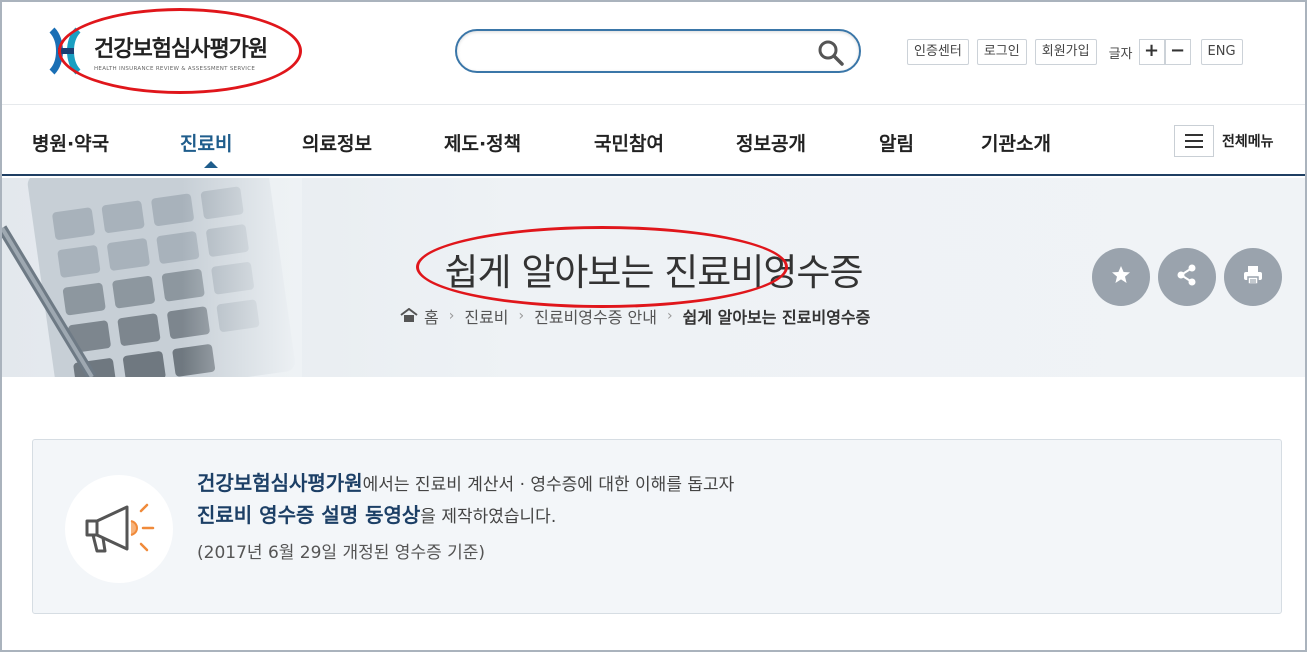 The height and width of the screenshot is (652, 1307). I want to click on annotation-oval-logo, so click(180, 51).